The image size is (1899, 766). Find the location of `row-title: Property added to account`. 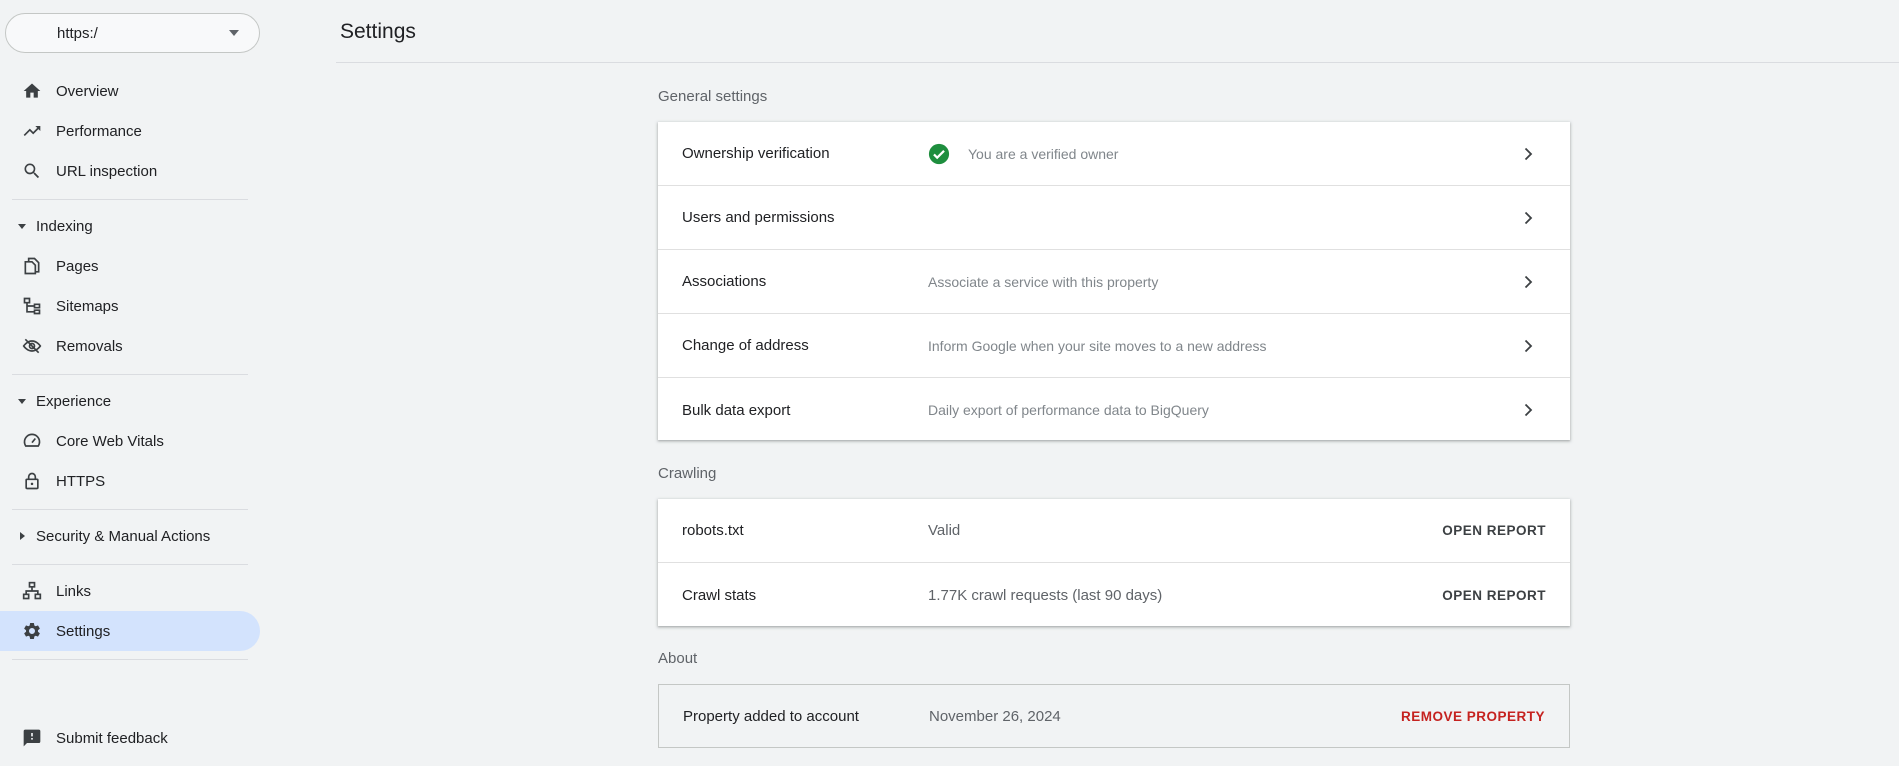

row-title: Property added to account is located at coordinates (771, 716).